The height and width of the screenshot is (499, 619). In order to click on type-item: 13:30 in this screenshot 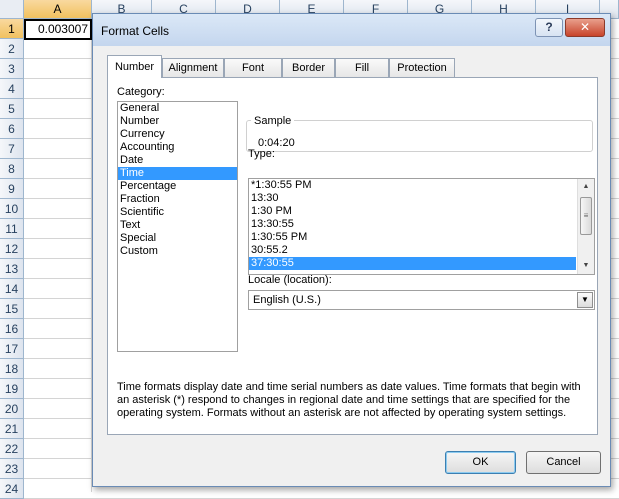, I will do `click(412, 198)`.